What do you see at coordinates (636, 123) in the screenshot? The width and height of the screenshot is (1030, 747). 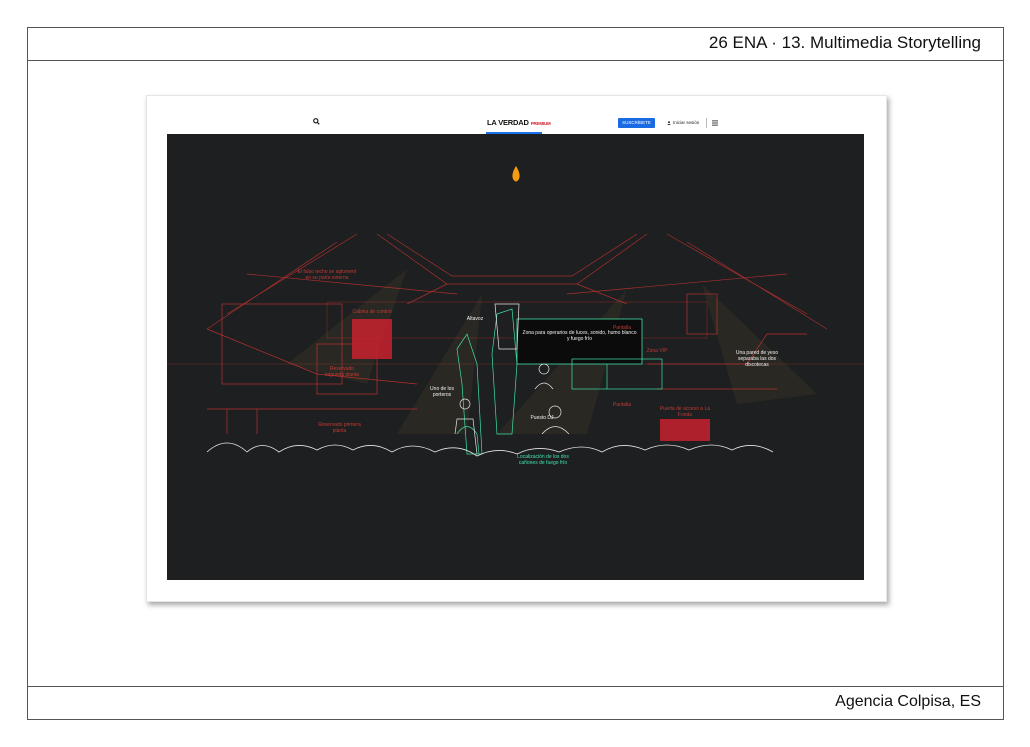 I see `subscribe-button: SUSCRÍBETE` at bounding box center [636, 123].